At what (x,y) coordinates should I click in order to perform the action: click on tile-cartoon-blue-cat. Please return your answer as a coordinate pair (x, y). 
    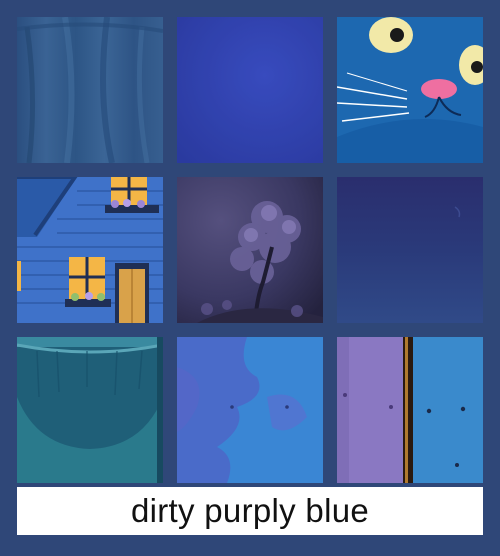
    Looking at the image, I should click on (410, 90).